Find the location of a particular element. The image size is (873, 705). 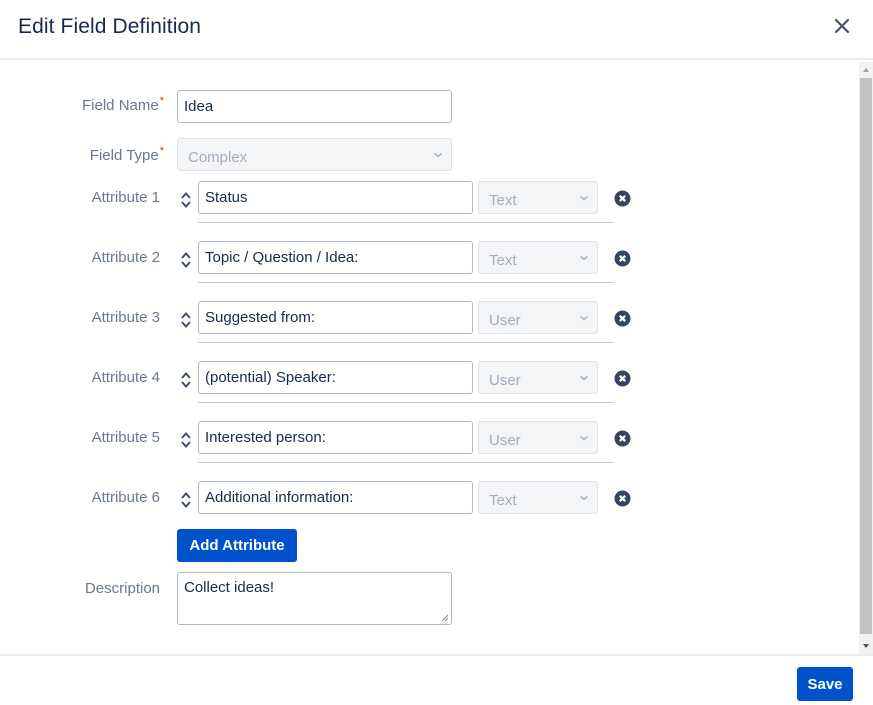

close-button is located at coordinates (842, 26).